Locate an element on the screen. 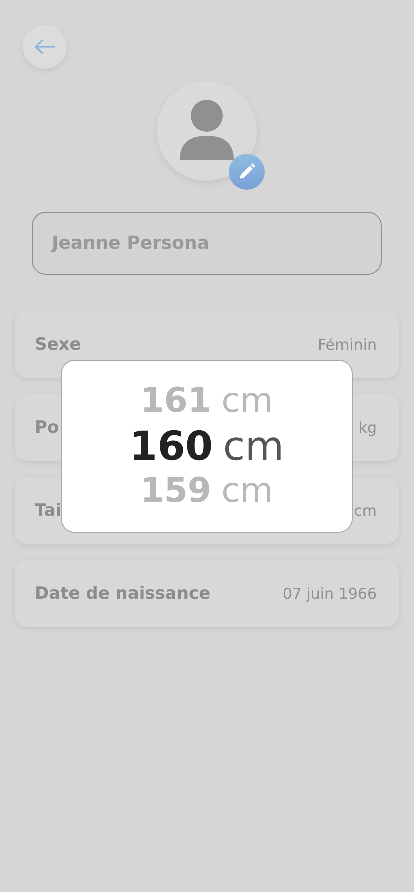 The height and width of the screenshot is (892, 414). field-value: kg is located at coordinates (367, 427).